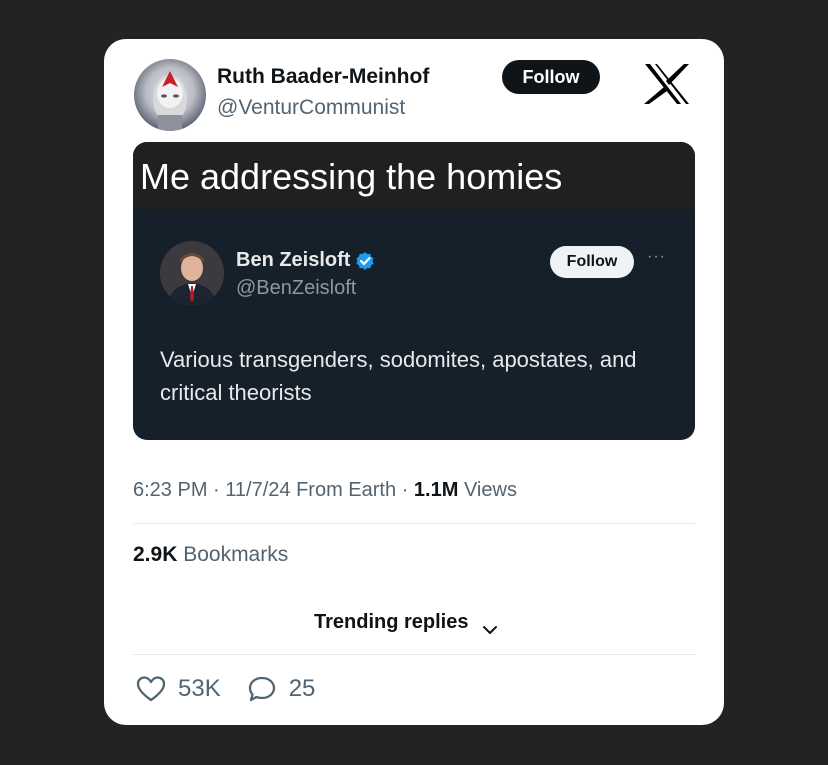  I want to click on bookmarks-stat: 2.9K Bookmarks, so click(210, 555).